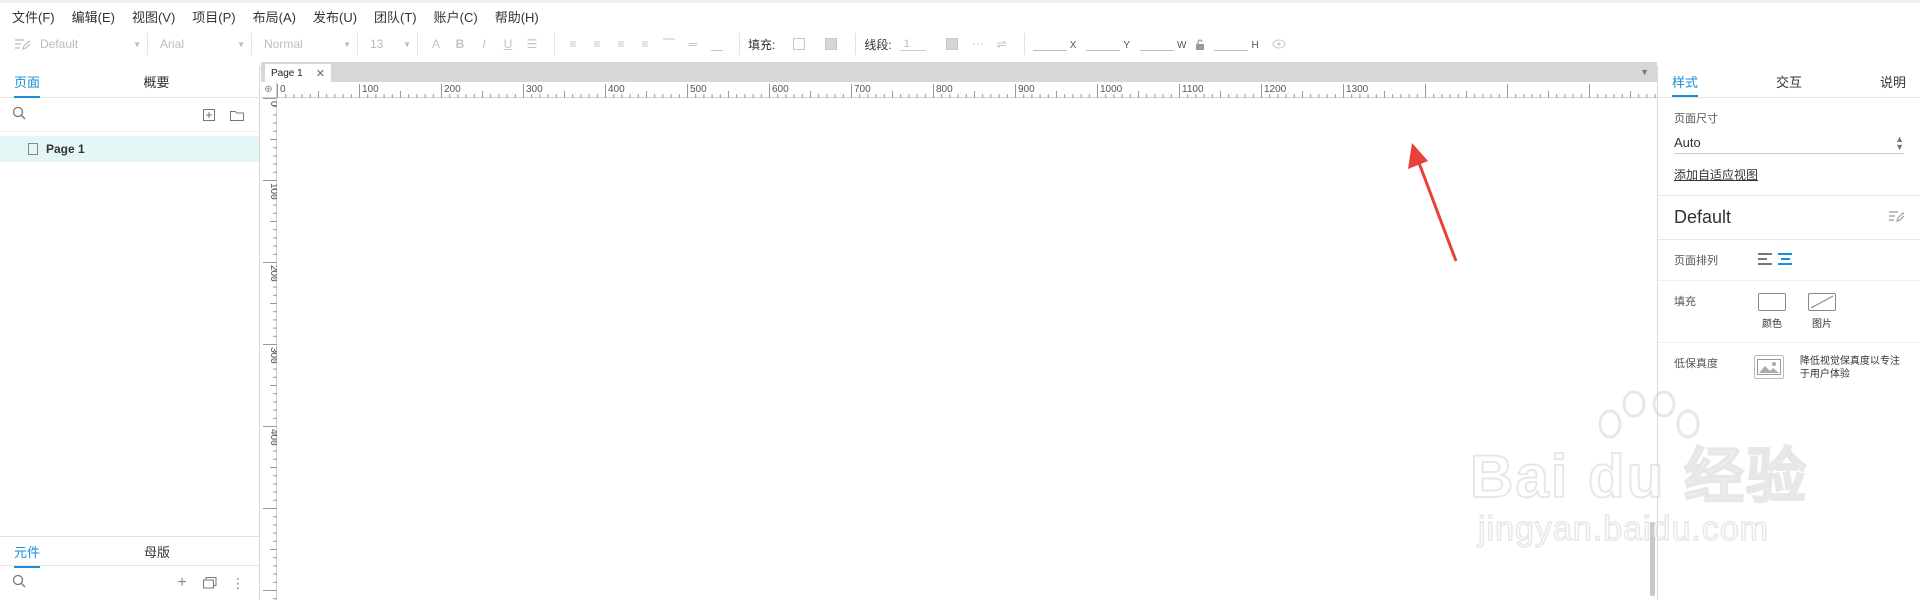  What do you see at coordinates (1789, 312) in the screenshot?
I see `fill-row: 填充 颜色 图片` at bounding box center [1789, 312].